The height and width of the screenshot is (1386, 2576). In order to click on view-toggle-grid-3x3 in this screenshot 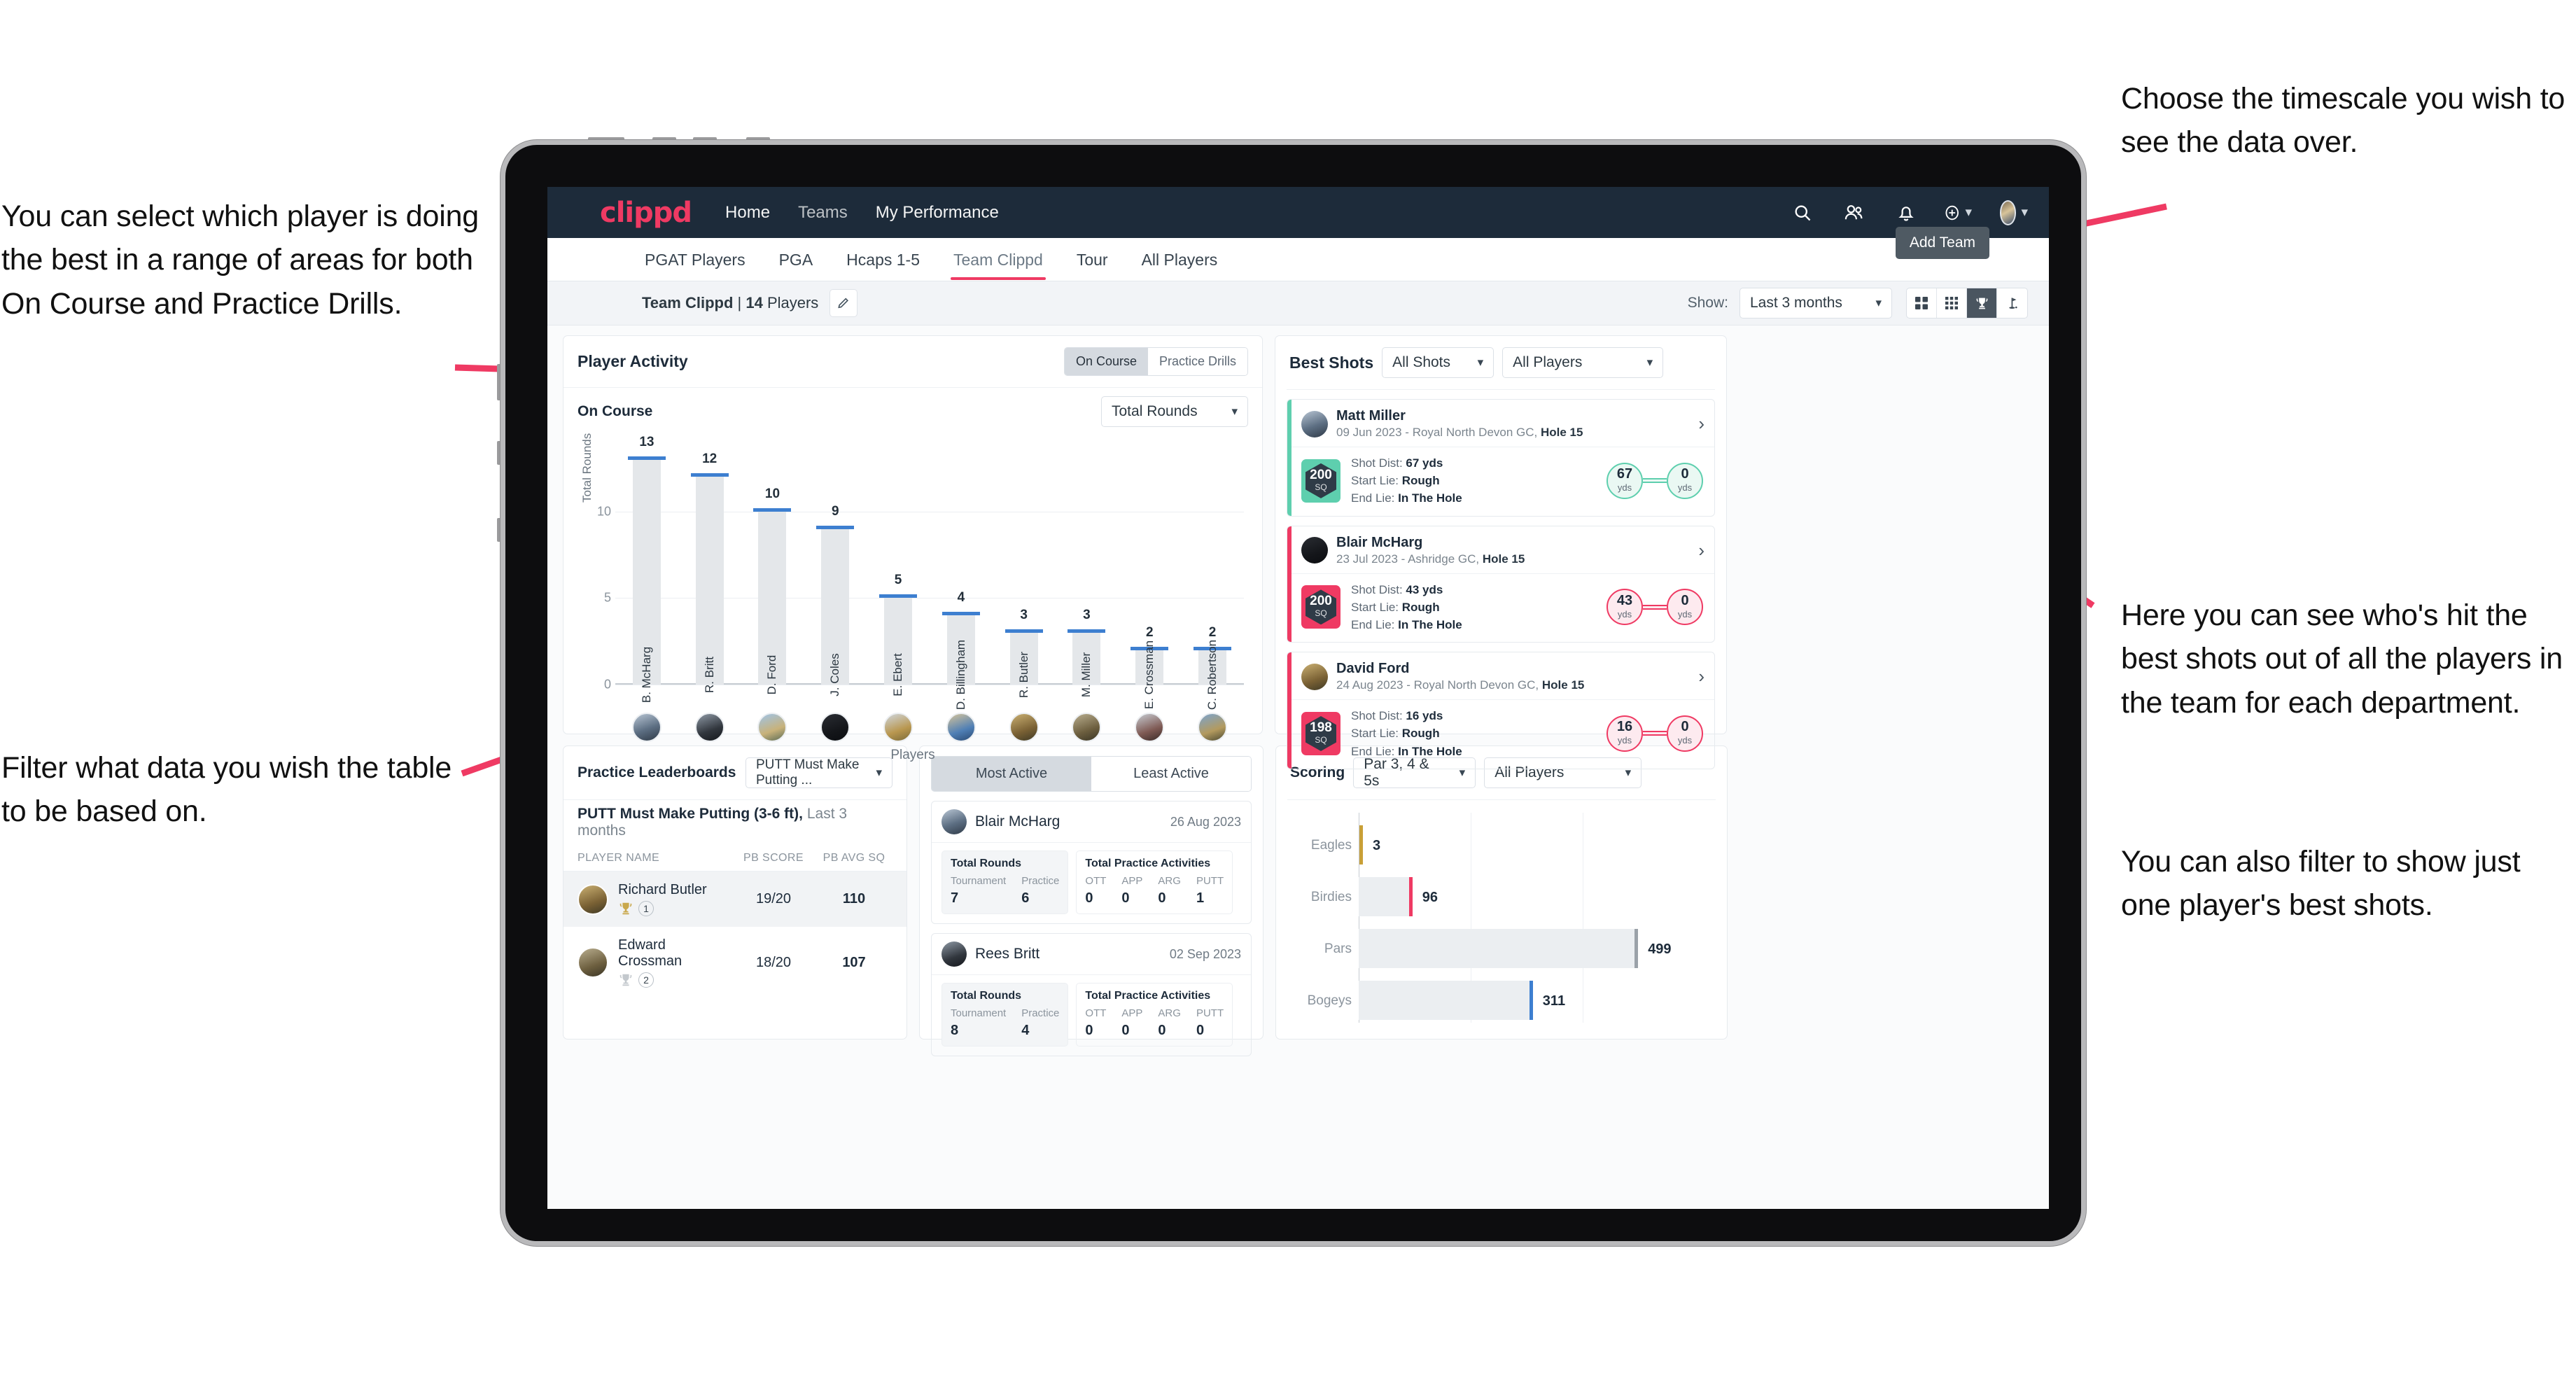, I will do `click(1952, 303)`.